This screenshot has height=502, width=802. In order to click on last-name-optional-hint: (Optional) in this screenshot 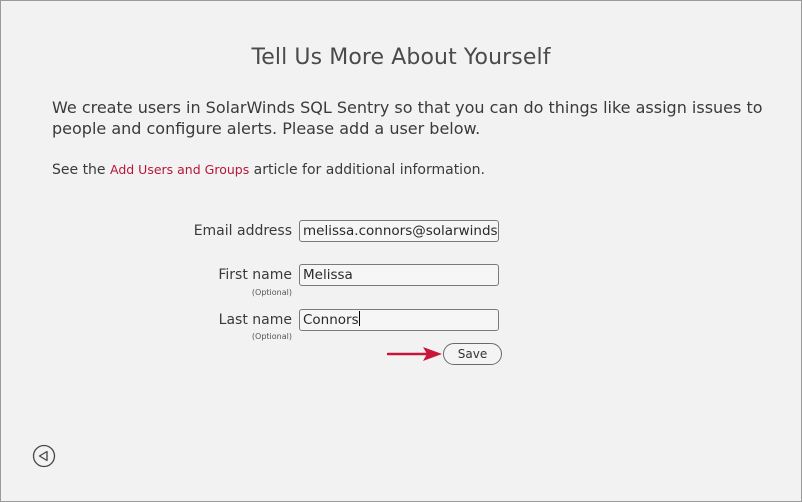, I will do `click(271, 336)`.